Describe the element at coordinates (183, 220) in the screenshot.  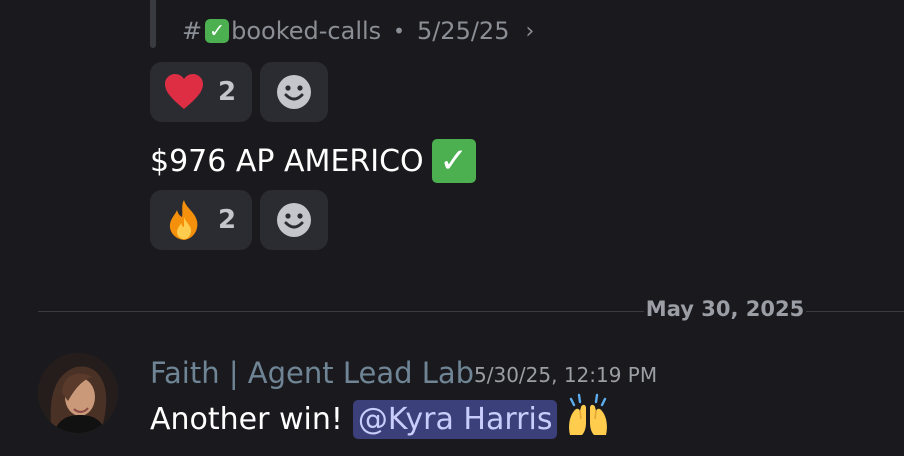
I see `fire-icon` at that location.